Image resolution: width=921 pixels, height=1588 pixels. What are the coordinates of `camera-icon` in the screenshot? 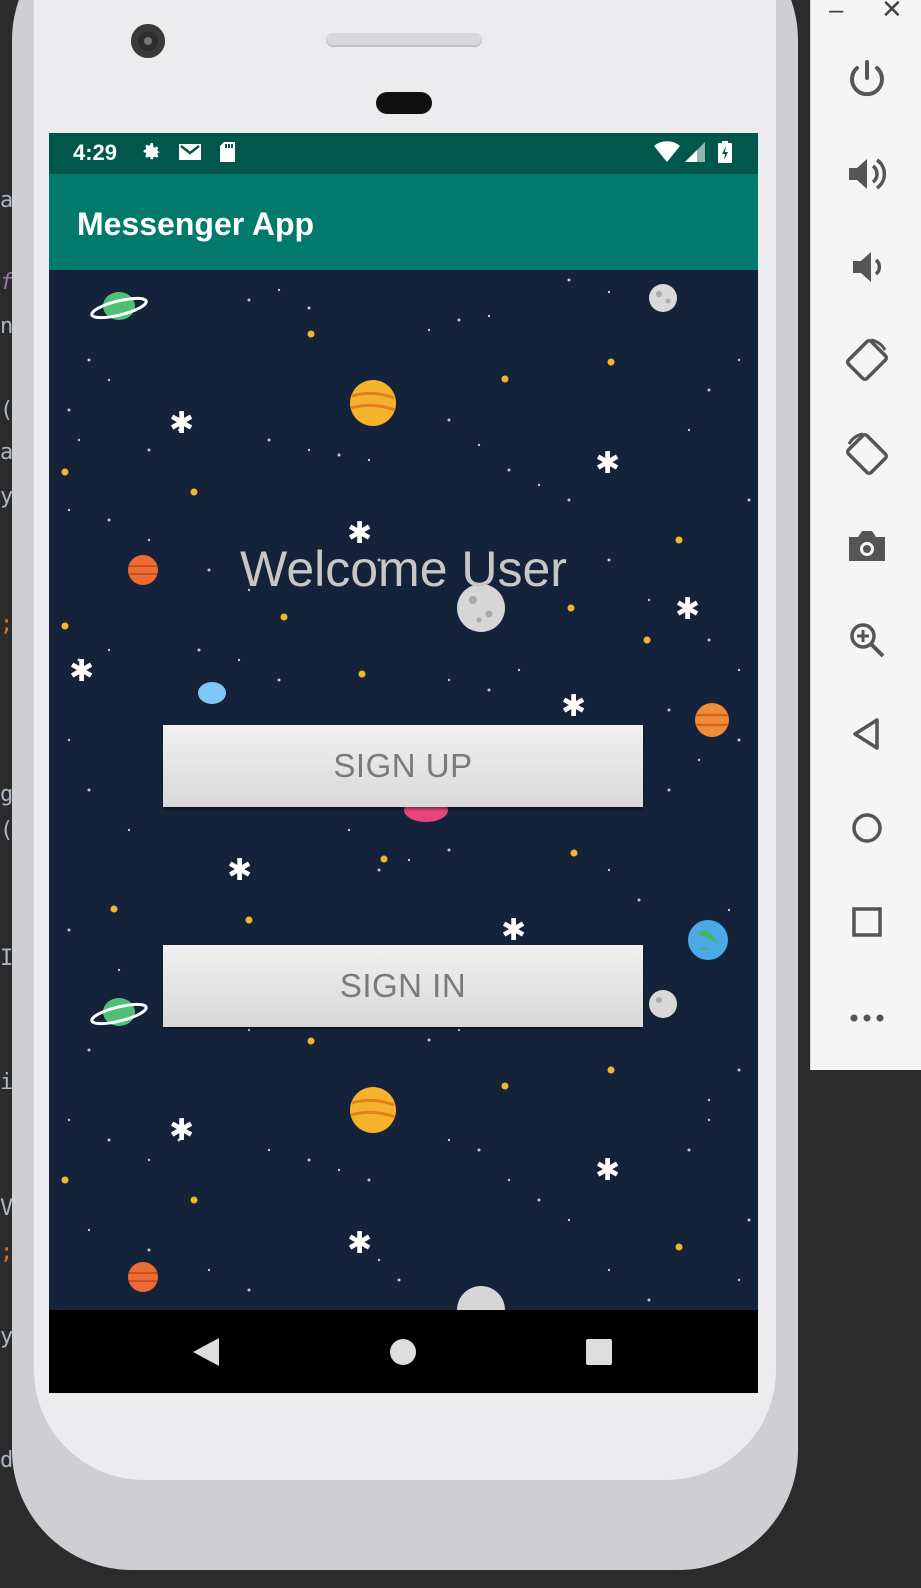 It's located at (867, 547).